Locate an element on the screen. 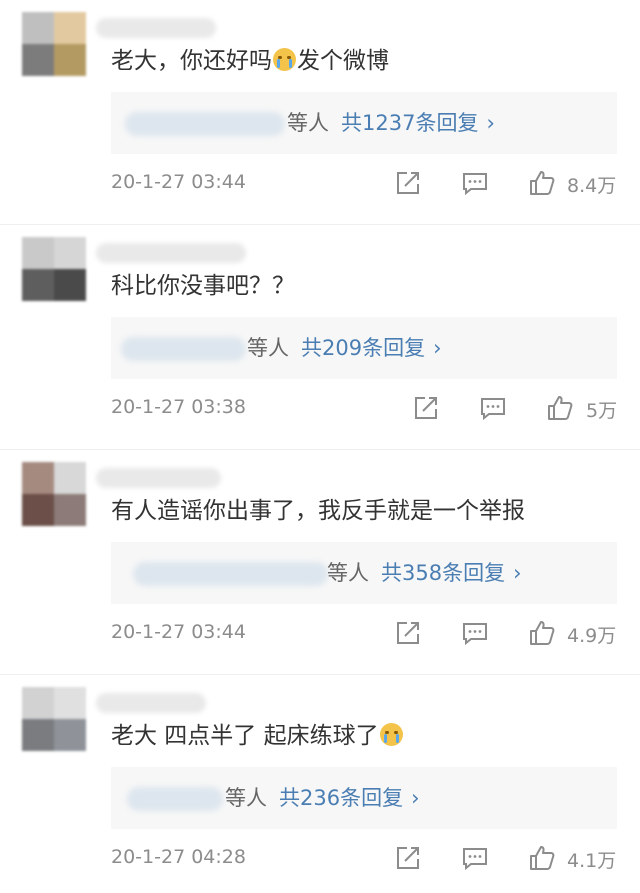 The height and width of the screenshot is (893, 640). like-count: 4.1万 is located at coordinates (592, 861).